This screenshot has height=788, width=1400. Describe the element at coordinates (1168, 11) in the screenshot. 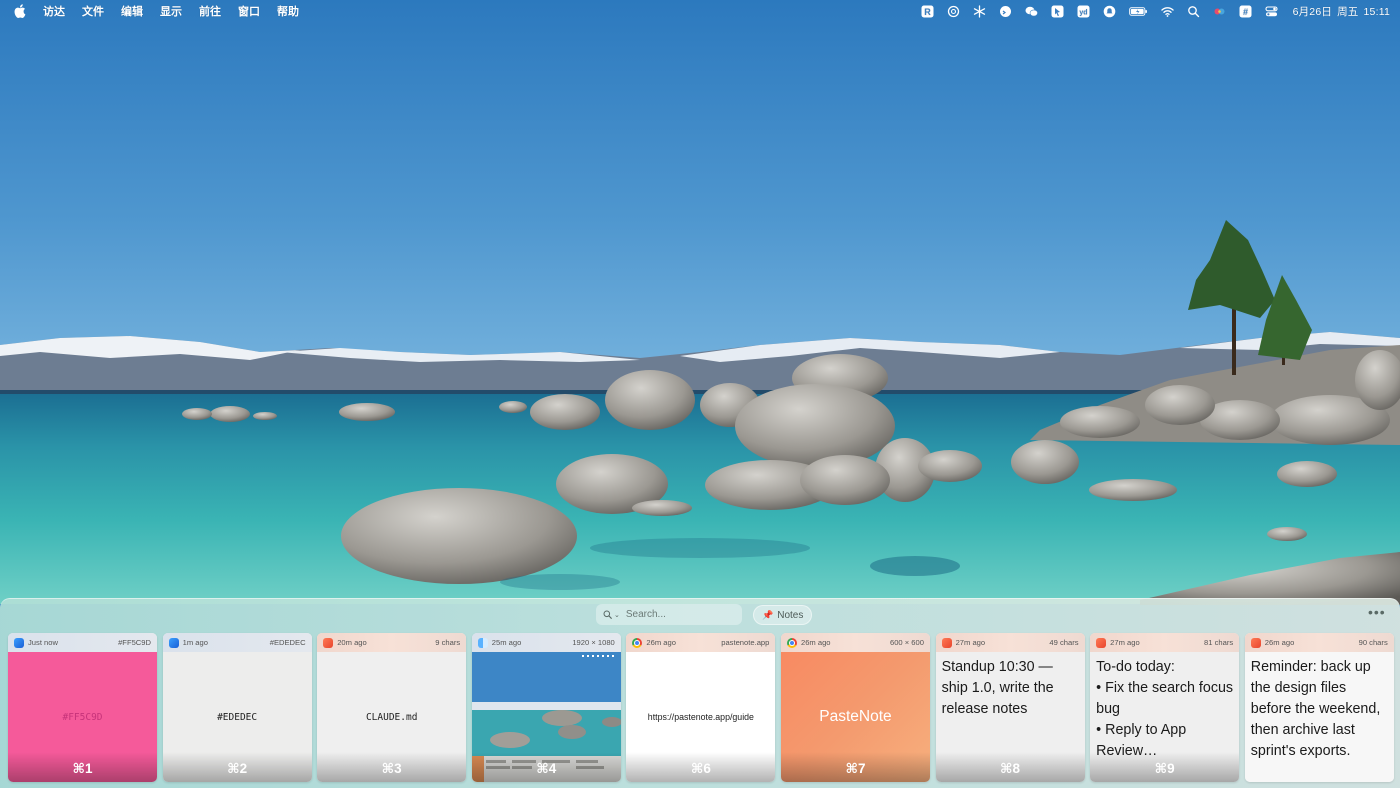

I see `wifi-icon` at that location.